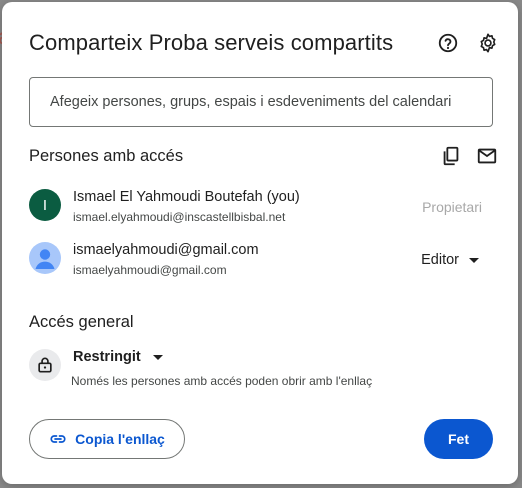  I want to click on role-label: Editor, so click(440, 260).